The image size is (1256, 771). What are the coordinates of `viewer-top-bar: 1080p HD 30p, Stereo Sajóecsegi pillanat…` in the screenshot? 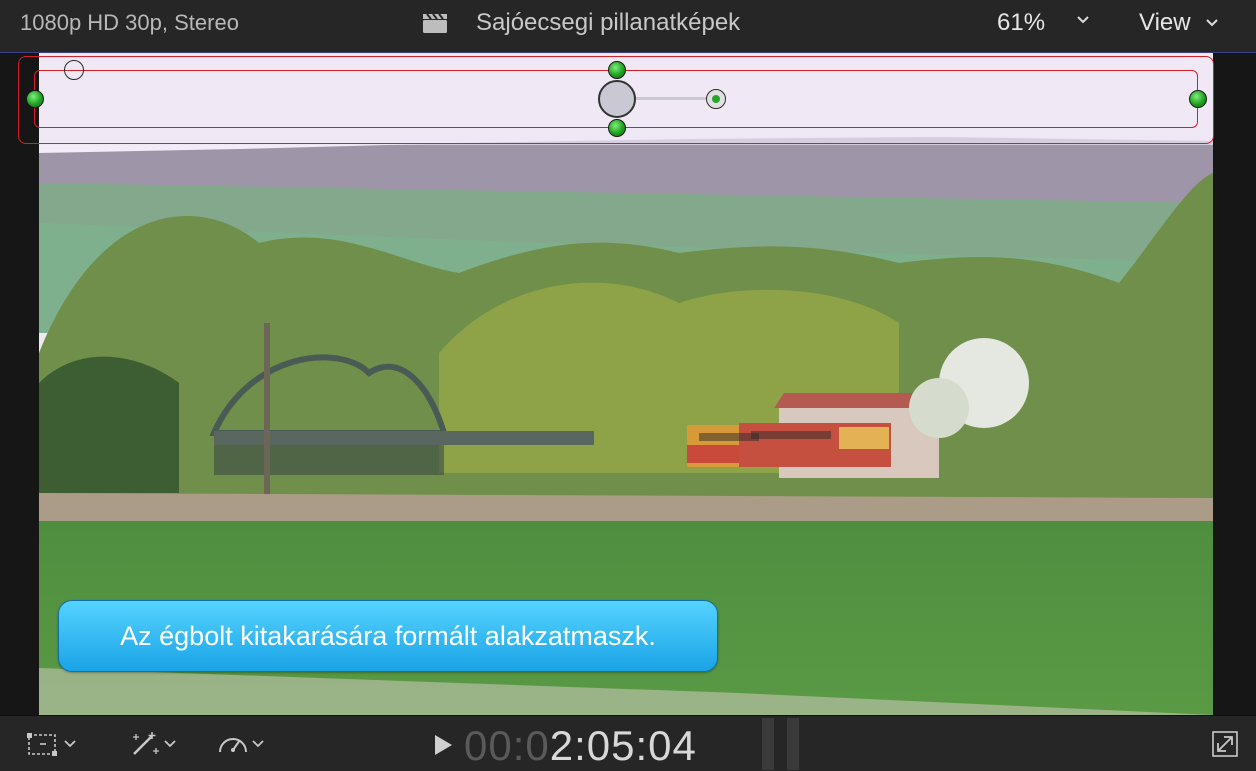 It's located at (628, 26).